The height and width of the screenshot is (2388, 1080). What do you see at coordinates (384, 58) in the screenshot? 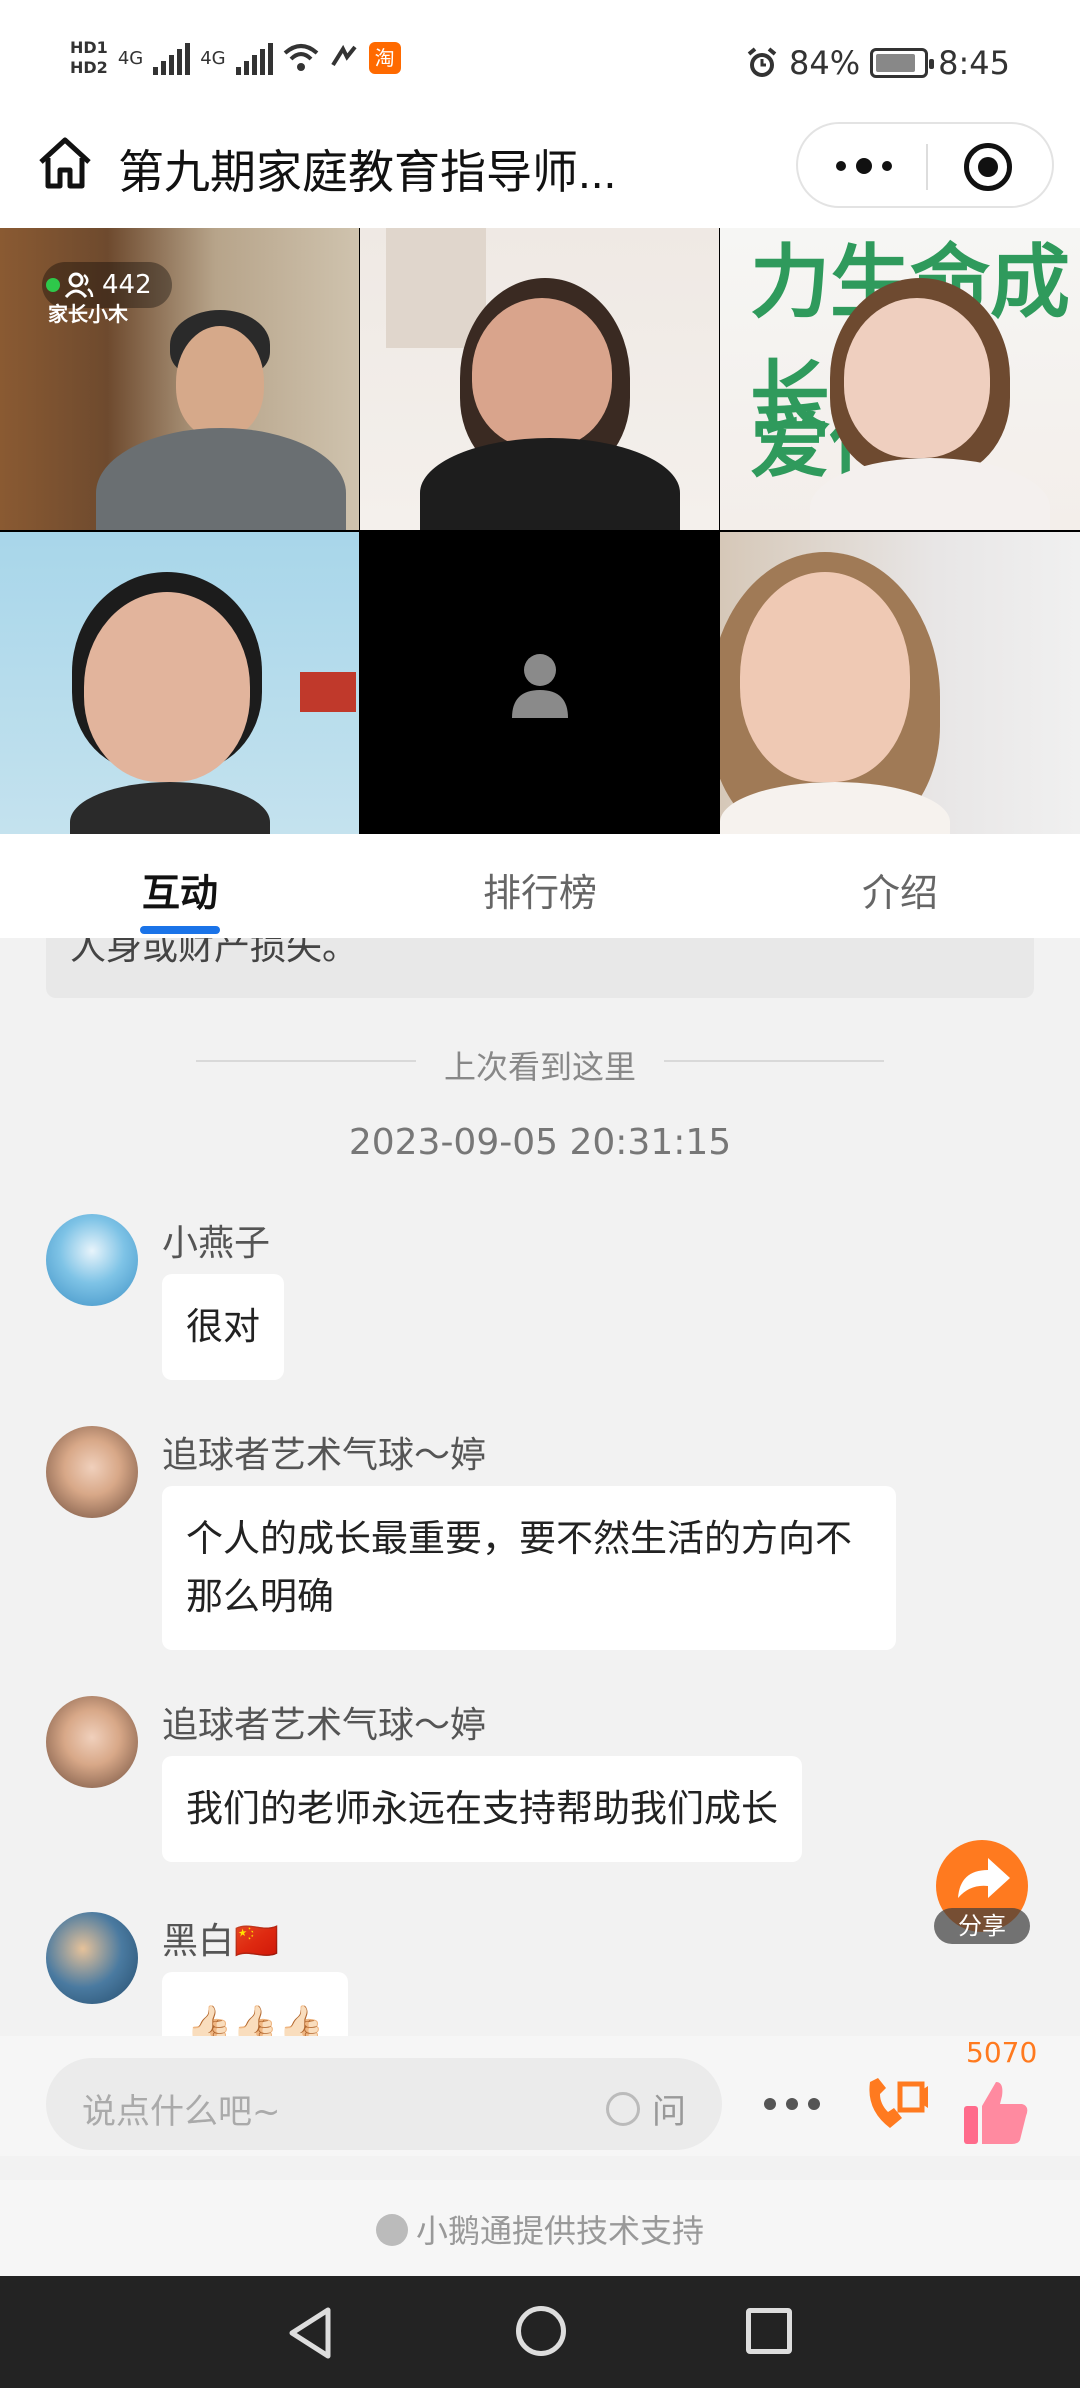
I see `taobao-app-icon: 淘` at bounding box center [384, 58].